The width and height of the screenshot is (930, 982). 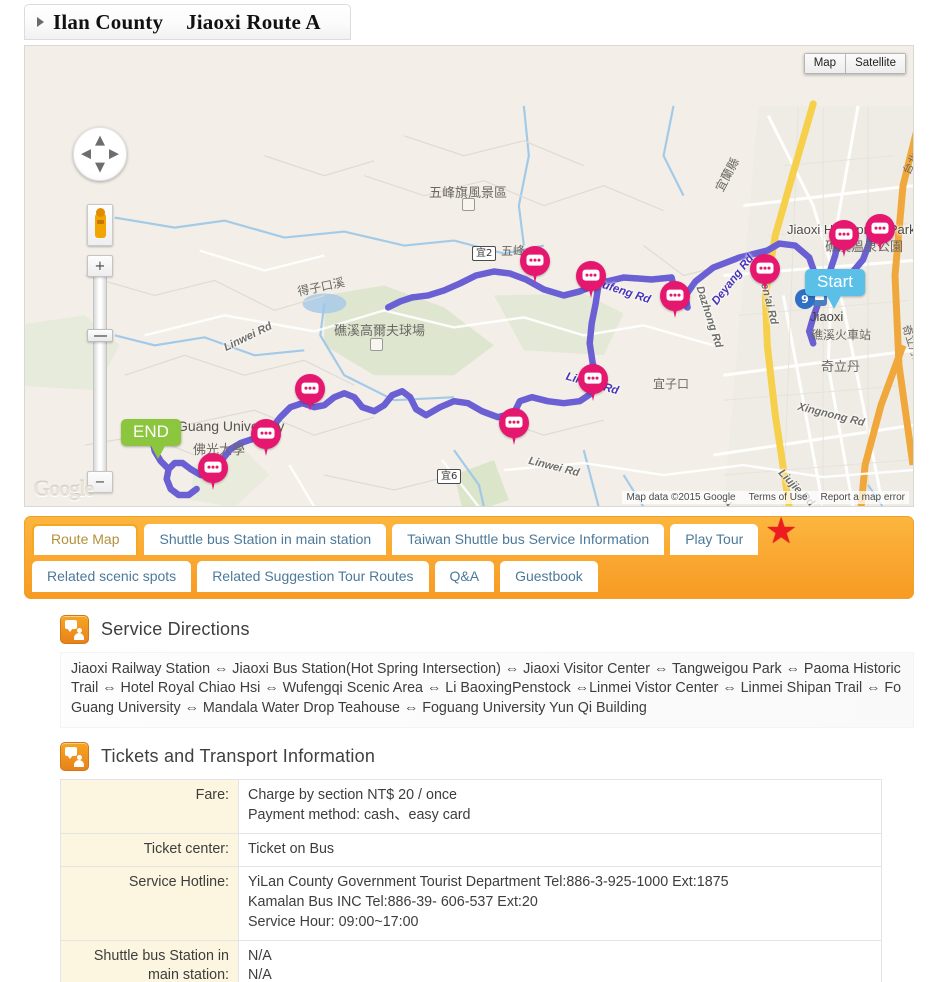 What do you see at coordinates (549, 576) in the screenshot?
I see `tab-guestbook: Guestbook` at bounding box center [549, 576].